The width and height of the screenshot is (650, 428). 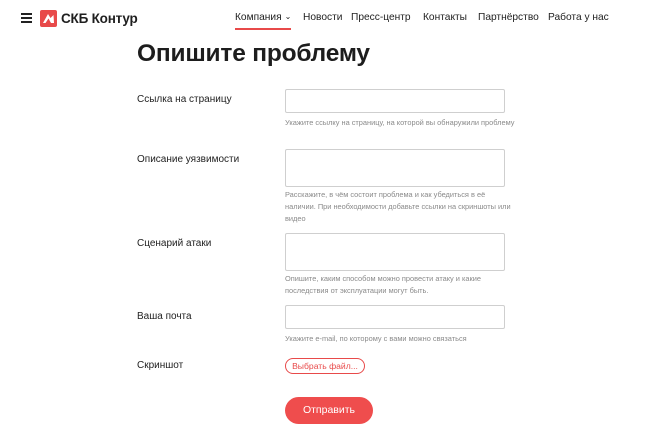 I want to click on nav-item-partnership: Партнёрство, so click(x=508, y=17).